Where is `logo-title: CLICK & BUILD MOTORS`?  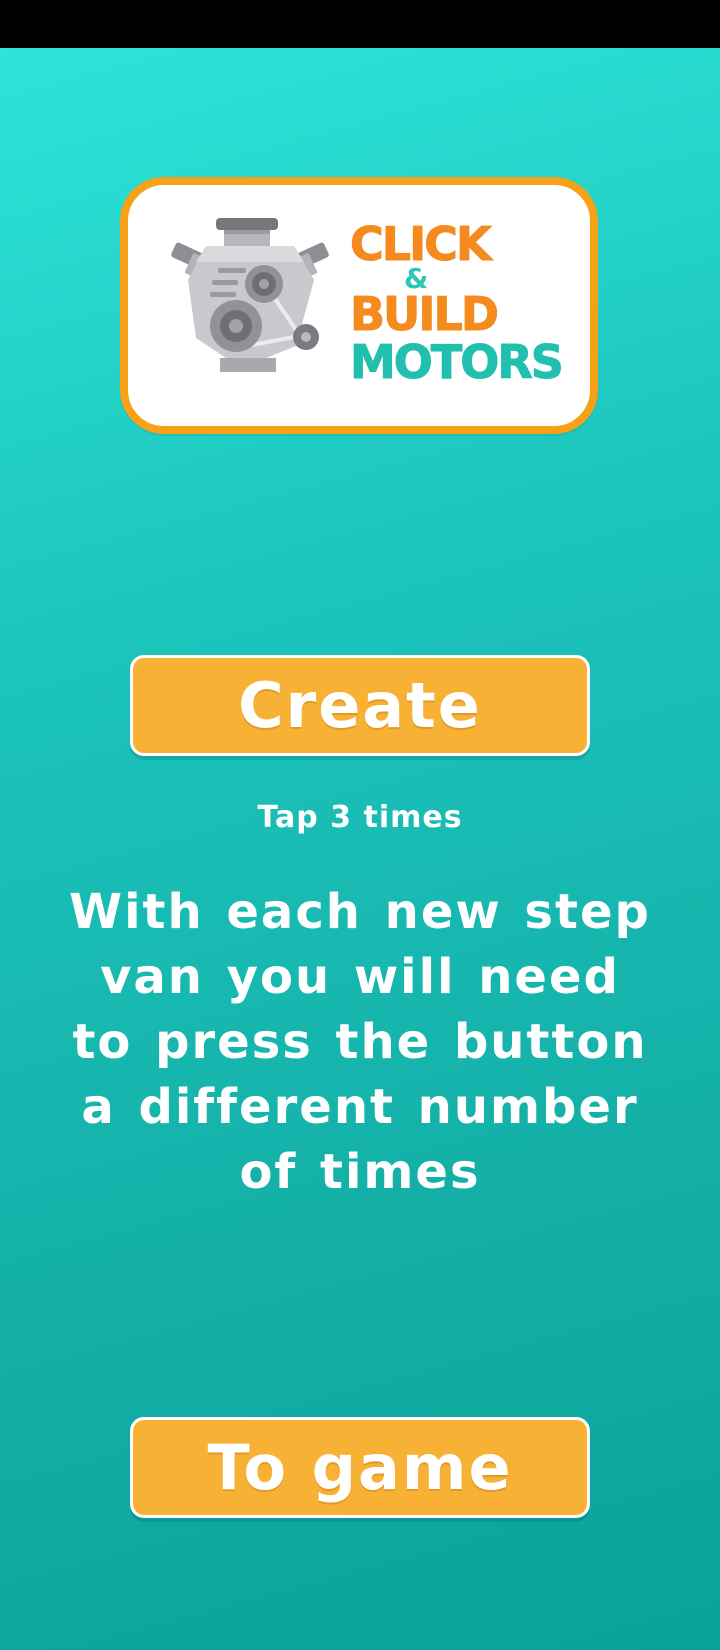 logo-title: CLICK & BUILD MOTORS is located at coordinates (465, 303).